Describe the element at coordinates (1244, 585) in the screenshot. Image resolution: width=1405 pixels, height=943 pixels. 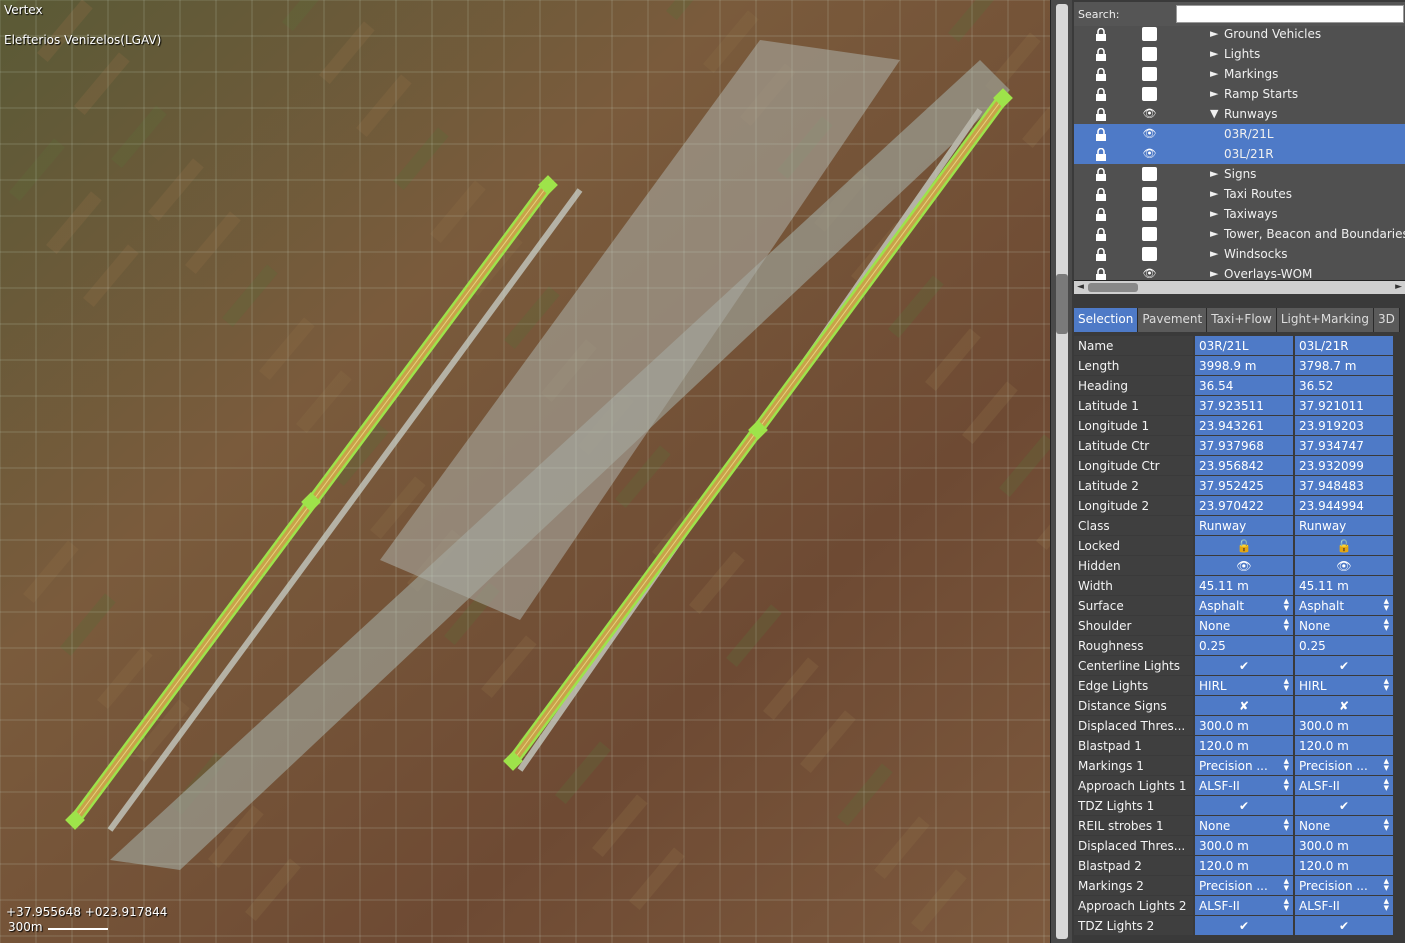
I see `property-value-1: 45.11 m` at that location.